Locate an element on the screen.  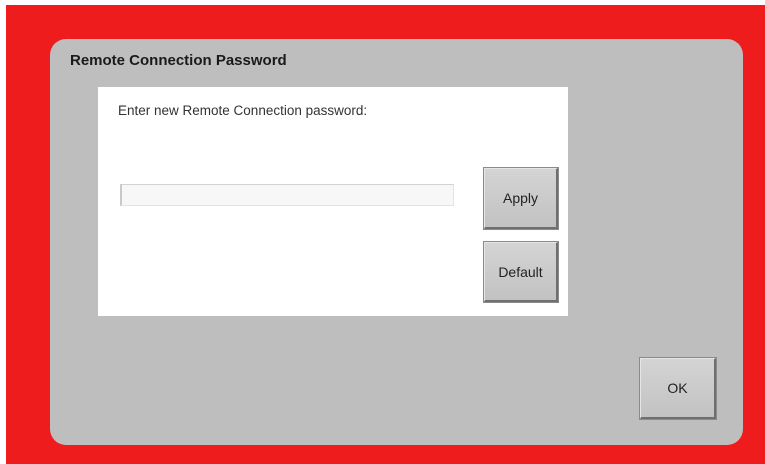
default-button-label: Default is located at coordinates (520, 271).